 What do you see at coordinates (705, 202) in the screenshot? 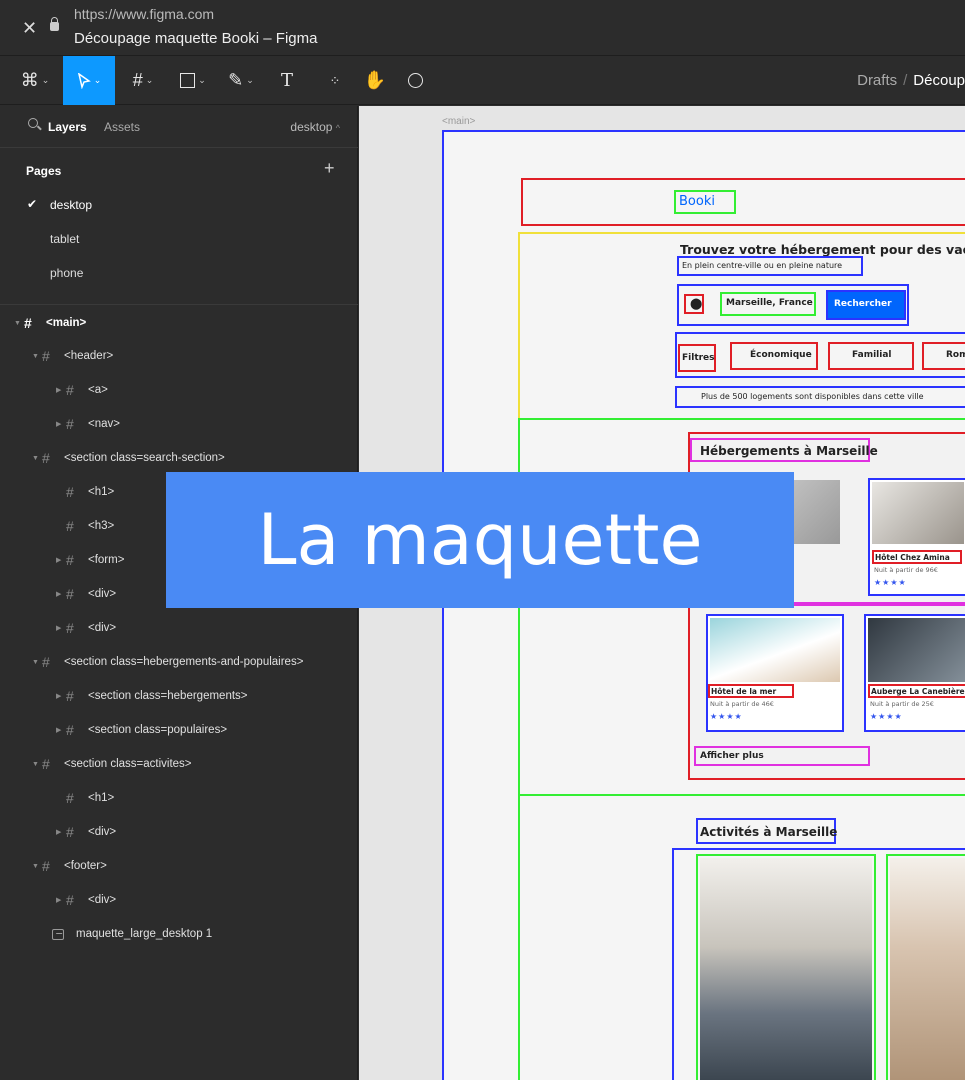
I see `logo-box: Booki` at bounding box center [705, 202].